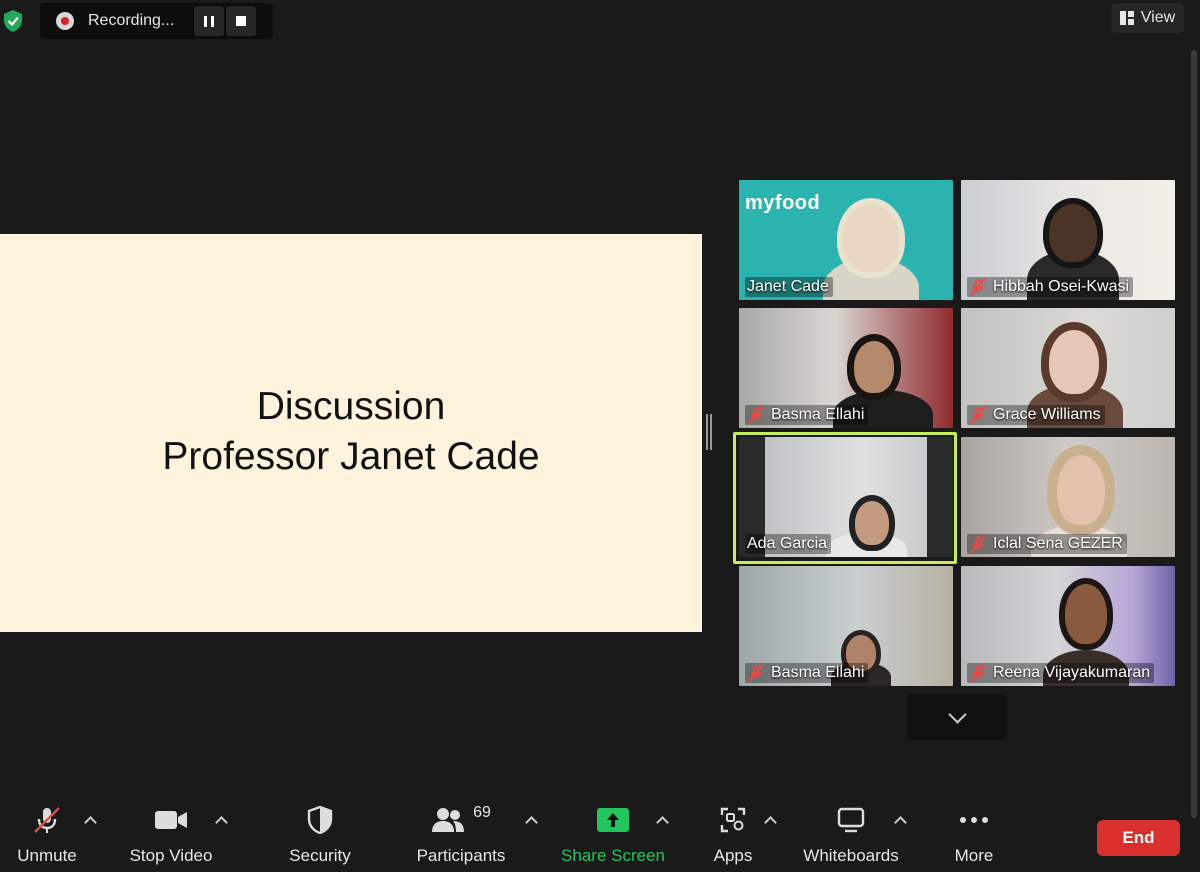 This screenshot has width=1200, height=872. I want to click on apps-icon, so click(733, 820).